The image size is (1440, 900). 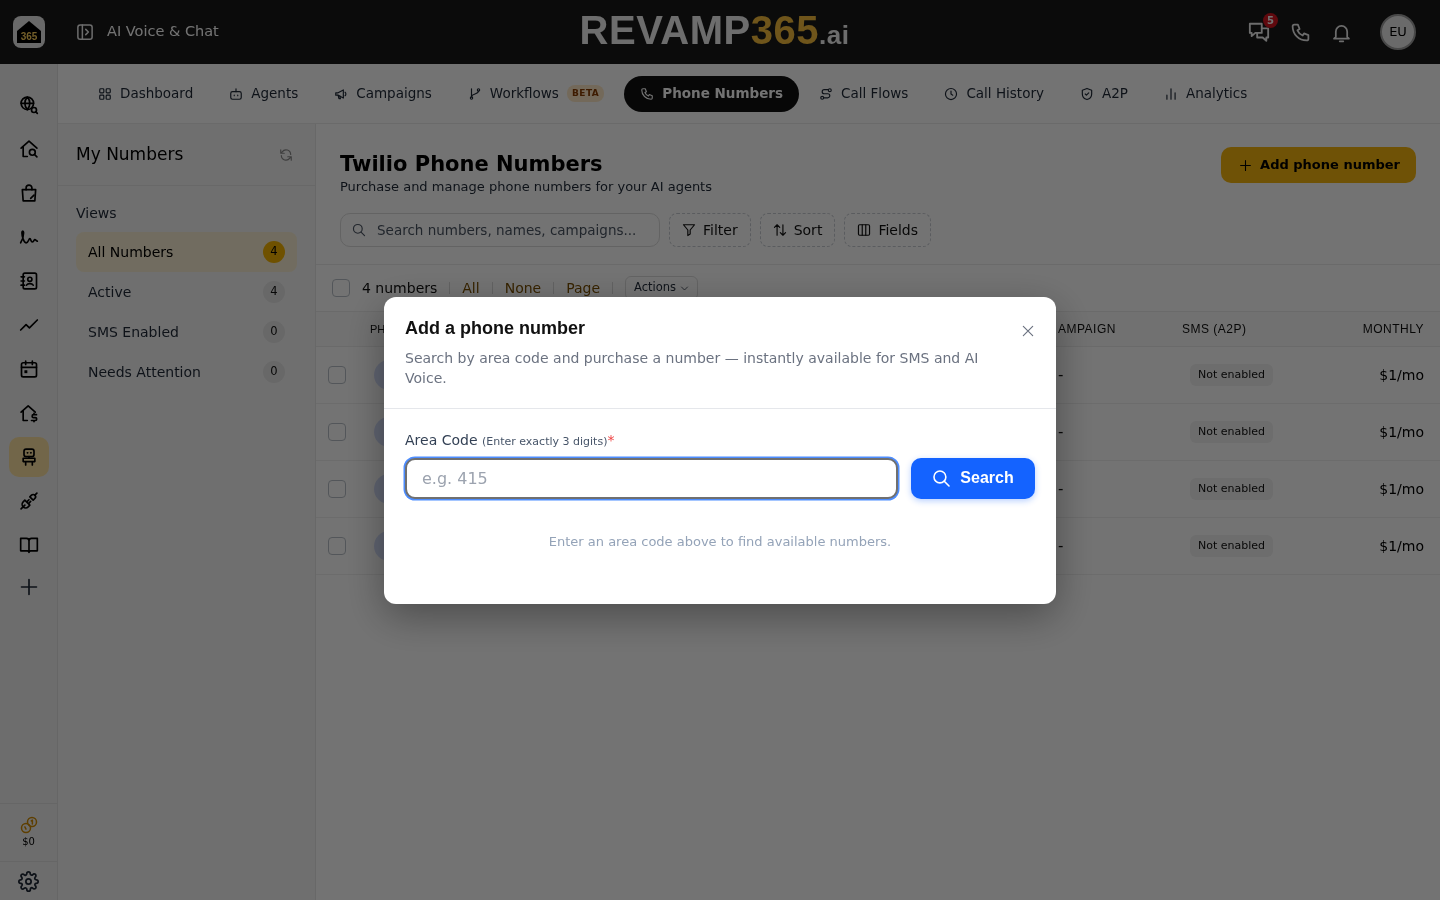 What do you see at coordinates (28, 587) in the screenshot?
I see `add-icon` at bounding box center [28, 587].